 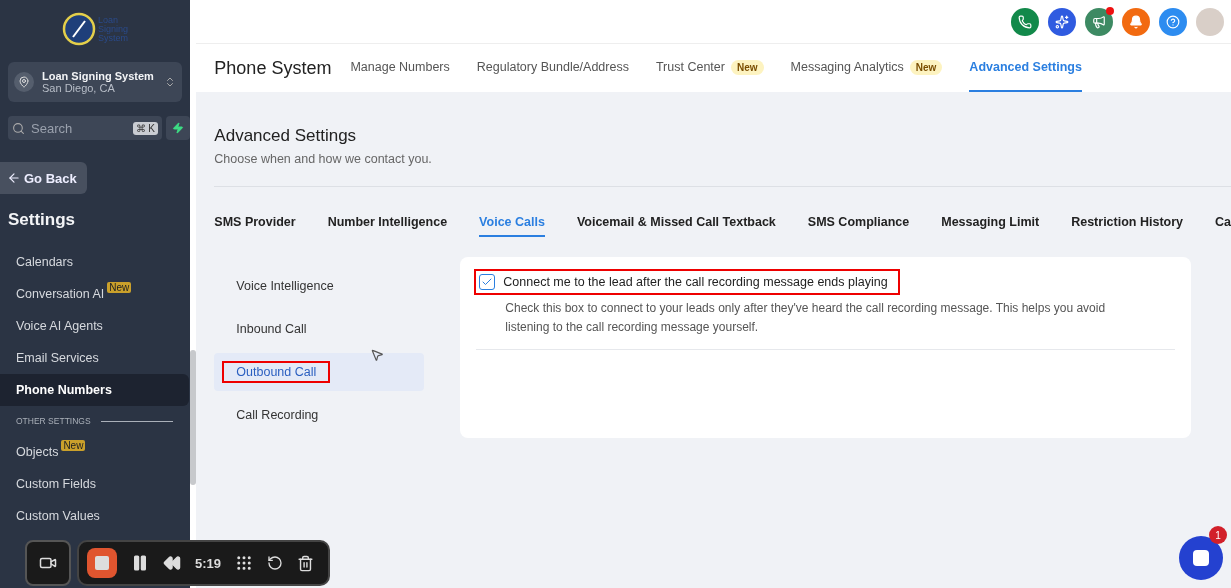 I want to click on menu-item: Inbound Call, so click(x=319, y=329).